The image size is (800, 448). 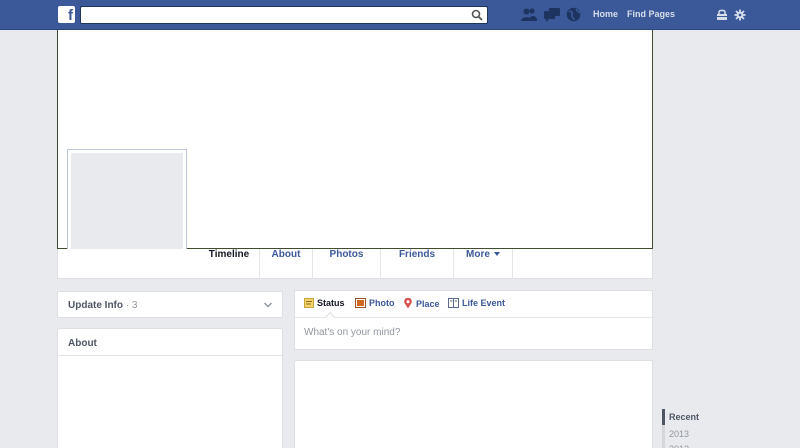 What do you see at coordinates (170, 388) in the screenshot?
I see `about-box: About` at bounding box center [170, 388].